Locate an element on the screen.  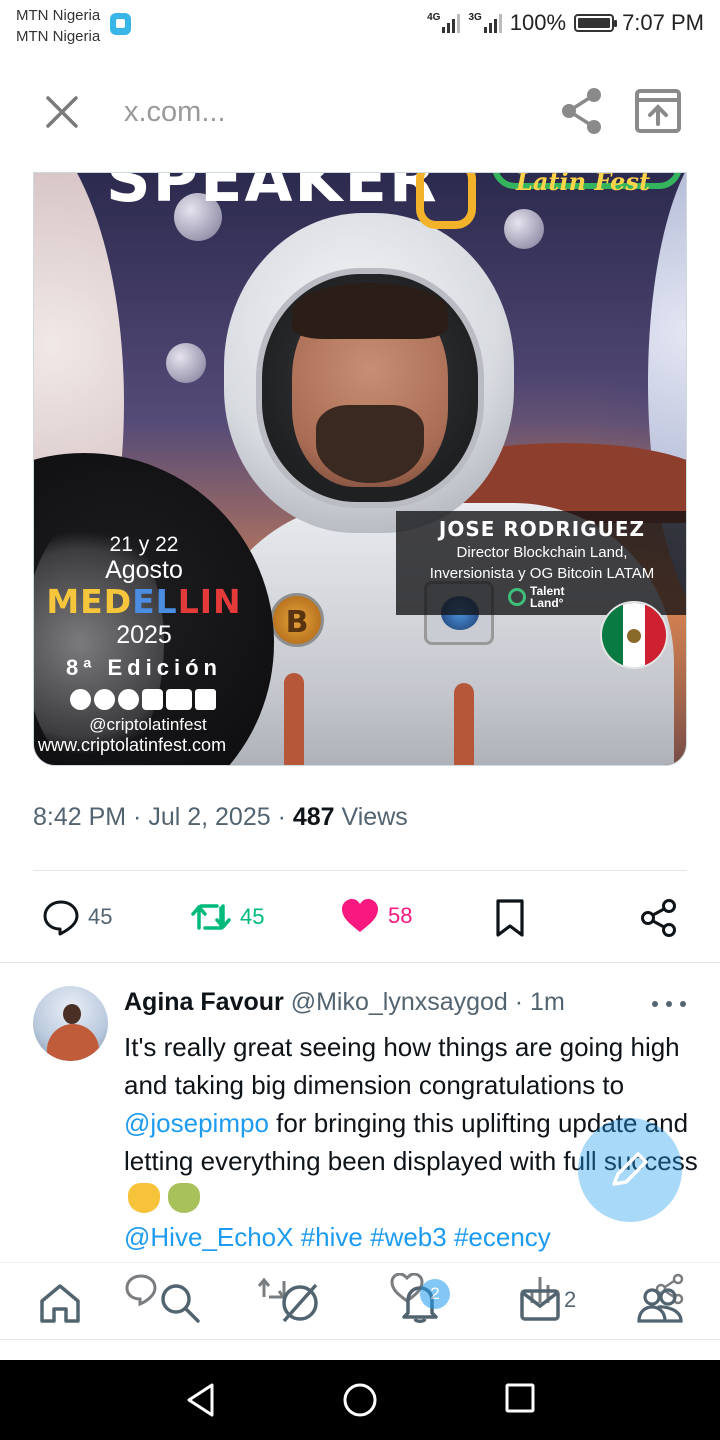
social-media-icons is located at coordinates (143, 699).